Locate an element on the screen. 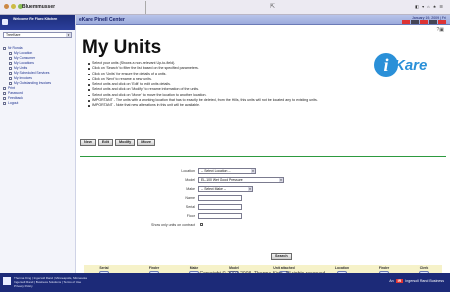 The width and height of the screenshot is (450, 292). company-select: TreeKare ▾ is located at coordinates (37, 35).